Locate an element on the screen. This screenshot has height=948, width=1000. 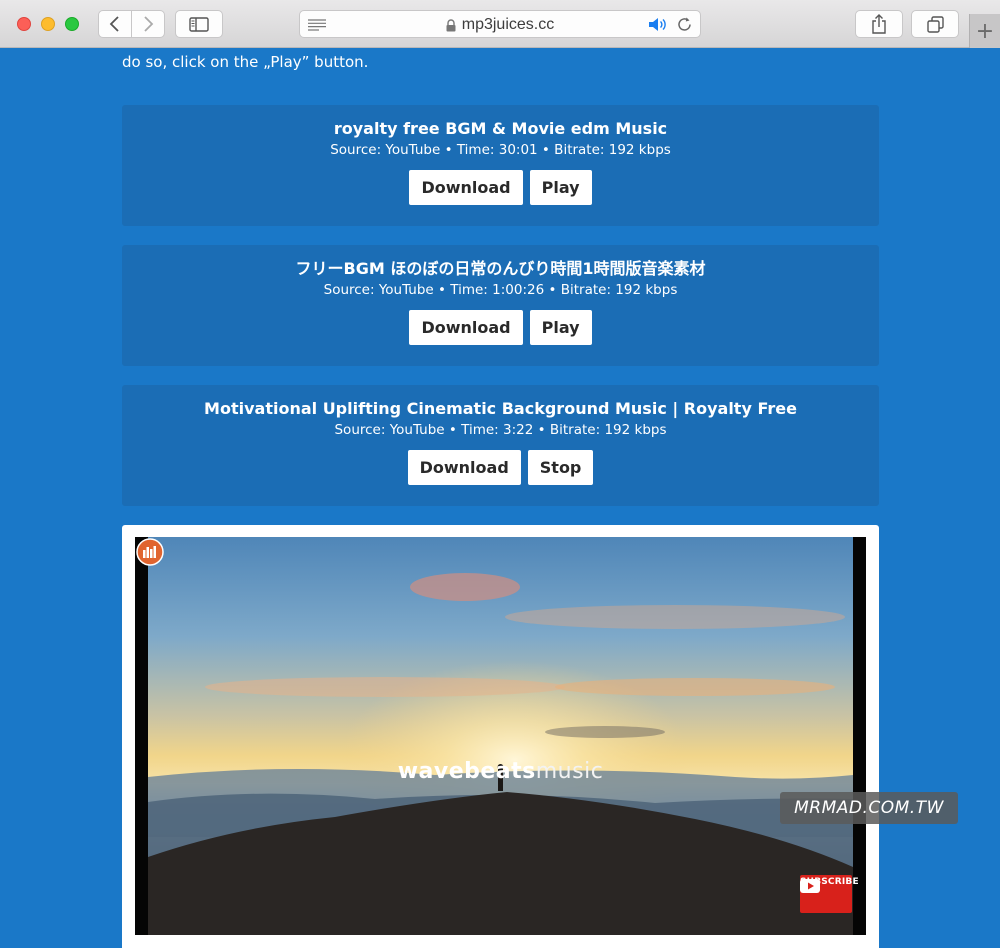
speaker-icon is located at coordinates (658, 24).